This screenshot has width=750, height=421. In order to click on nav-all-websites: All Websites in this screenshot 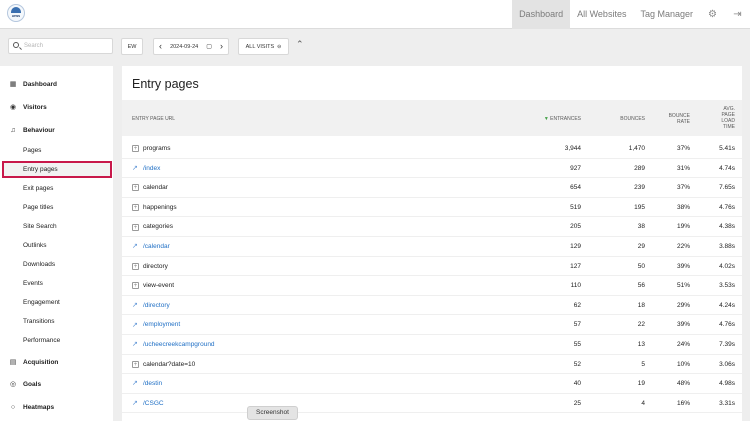, I will do `click(601, 14)`.